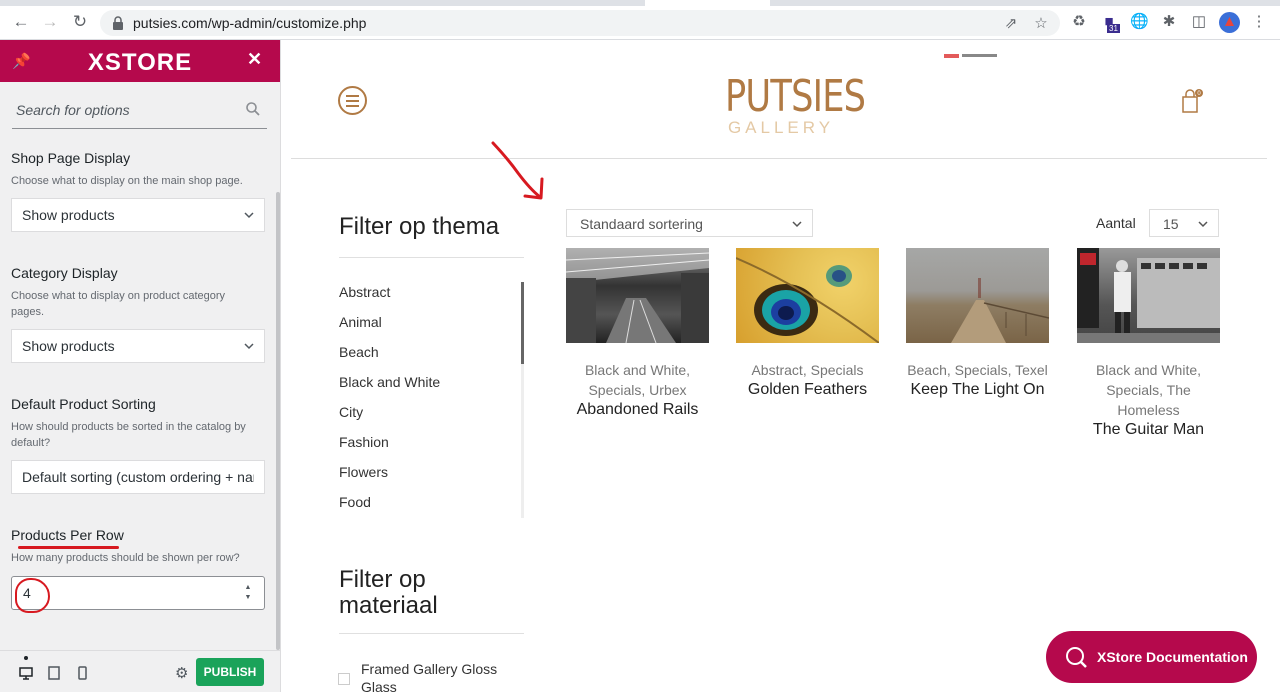  Describe the element at coordinates (355, 502) in the screenshot. I see `filter-item: Food` at that location.